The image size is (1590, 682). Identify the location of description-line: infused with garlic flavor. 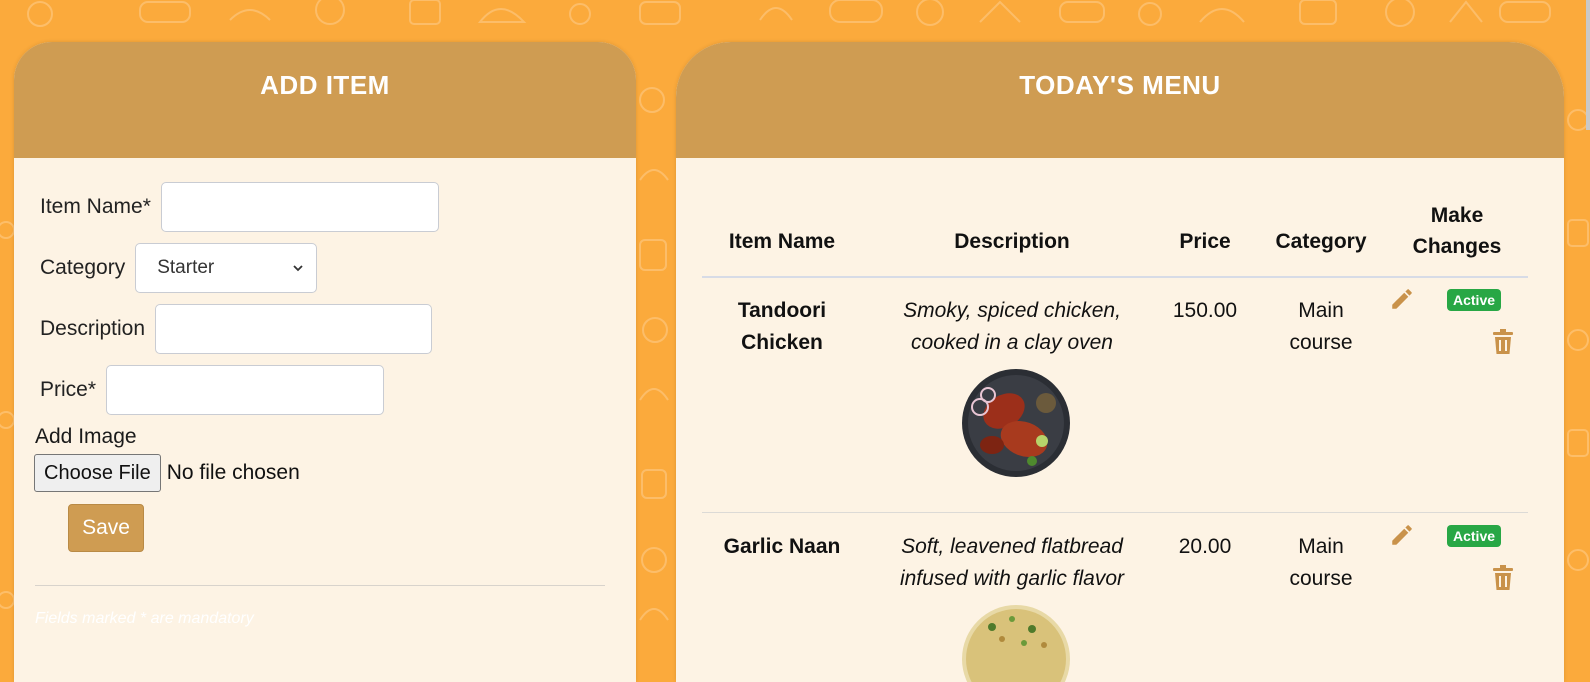
(1012, 578).